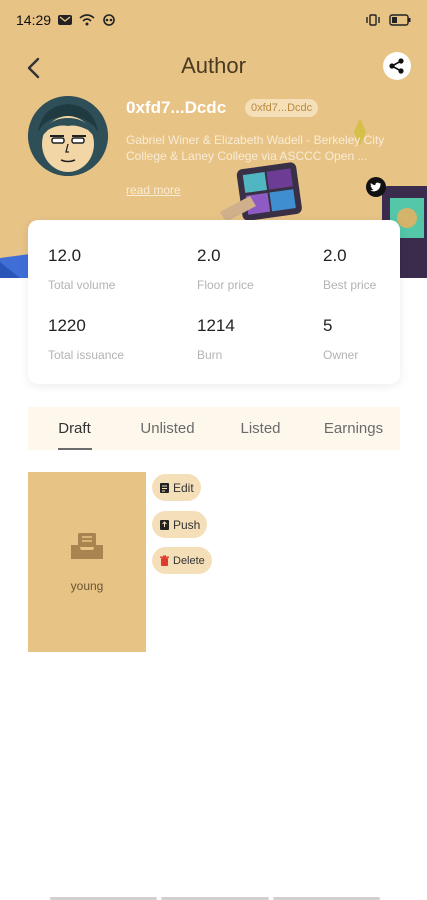 This screenshot has width=427, height=900. I want to click on stat-value: 12.0, so click(65, 255).